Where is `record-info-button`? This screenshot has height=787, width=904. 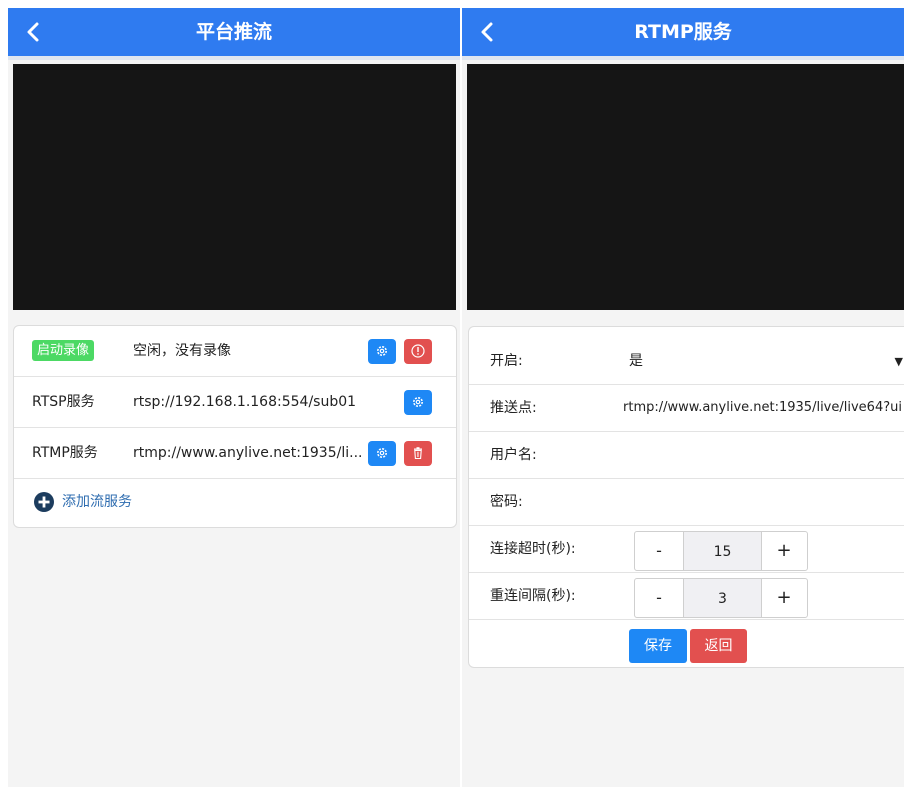
record-info-button is located at coordinates (418, 351).